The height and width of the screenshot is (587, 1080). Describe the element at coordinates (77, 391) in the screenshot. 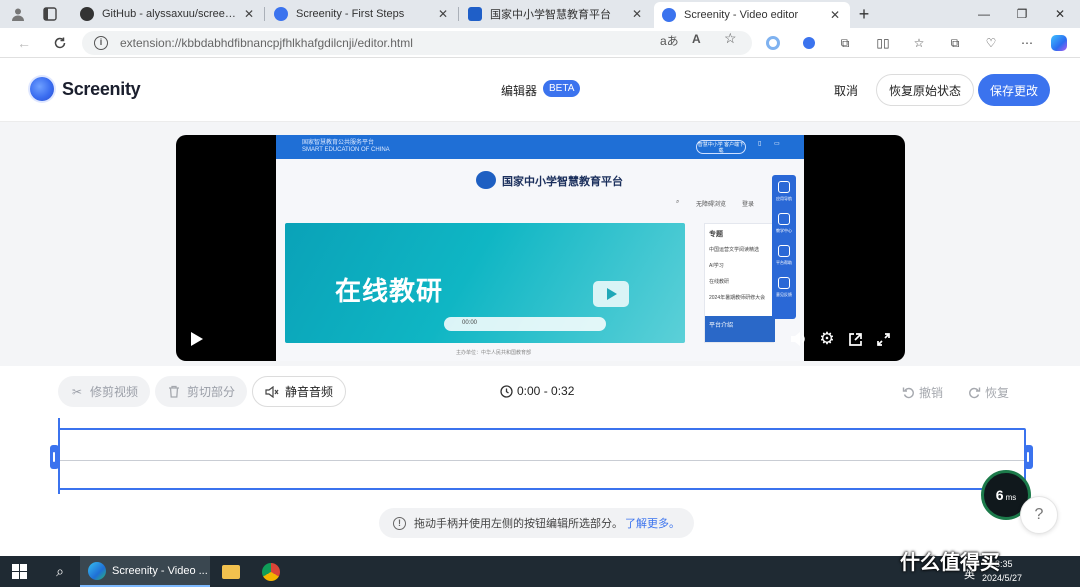

I see `scissors-icon: ✂` at that location.